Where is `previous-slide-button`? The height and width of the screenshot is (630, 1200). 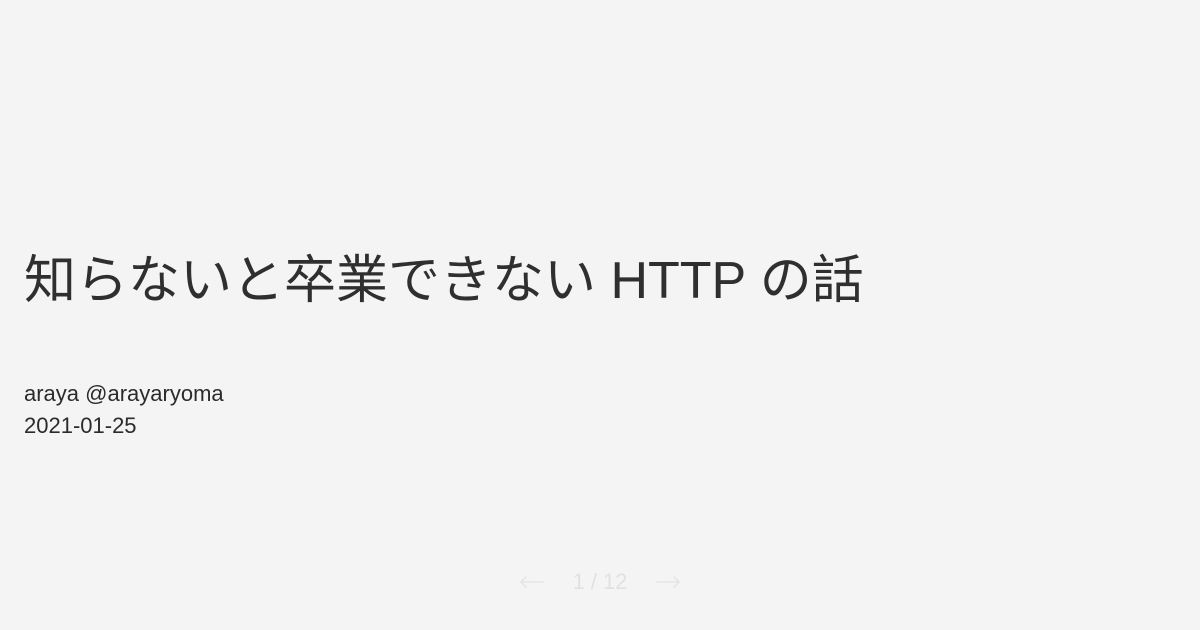 previous-slide-button is located at coordinates (531, 582).